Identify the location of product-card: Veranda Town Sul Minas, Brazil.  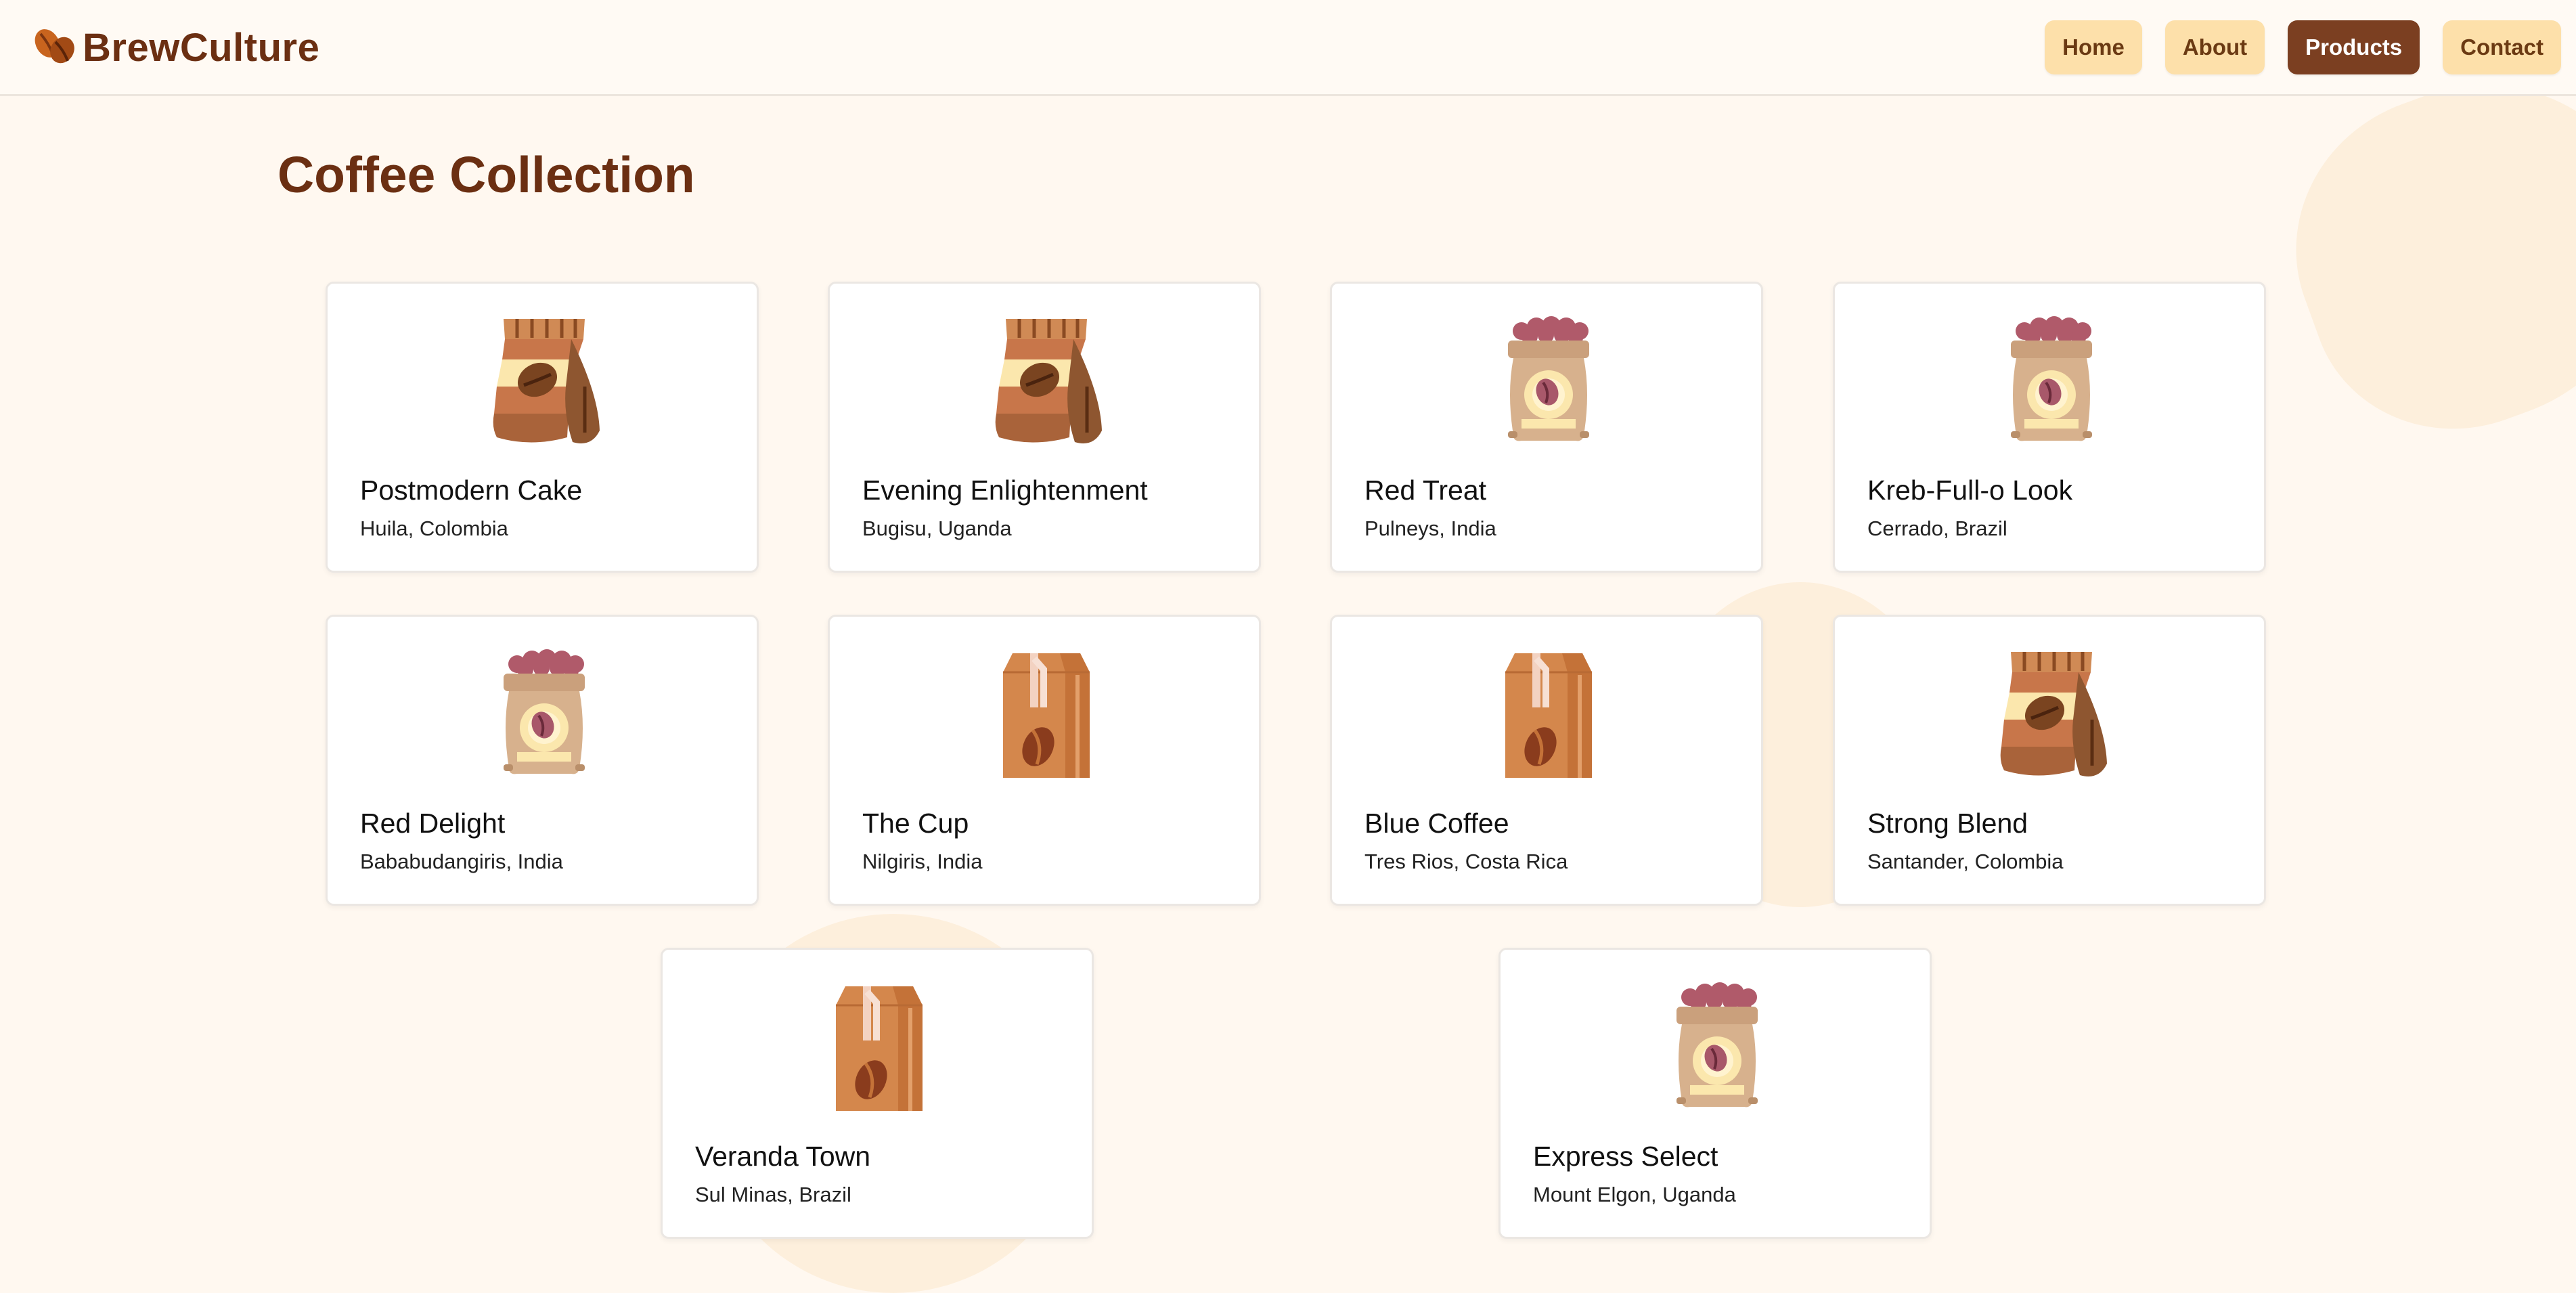
(877, 1093).